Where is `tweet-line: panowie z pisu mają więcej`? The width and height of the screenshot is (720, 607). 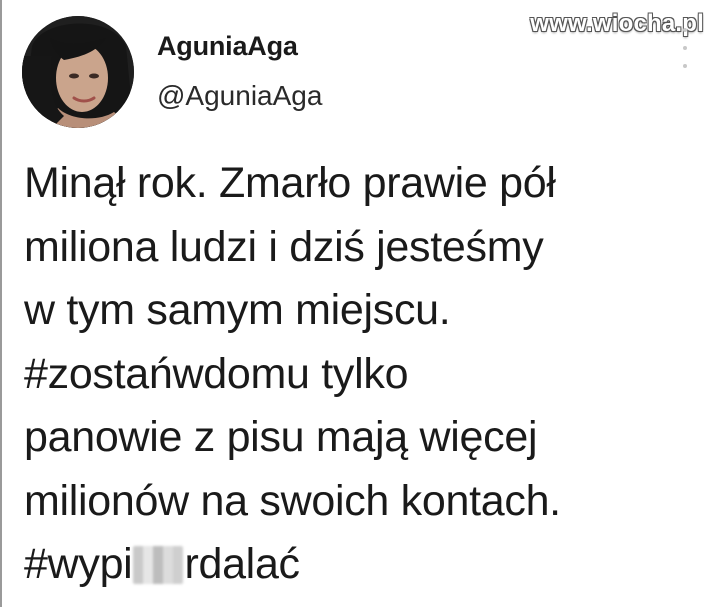 tweet-line: panowie z pisu mają więcej is located at coordinates (281, 437).